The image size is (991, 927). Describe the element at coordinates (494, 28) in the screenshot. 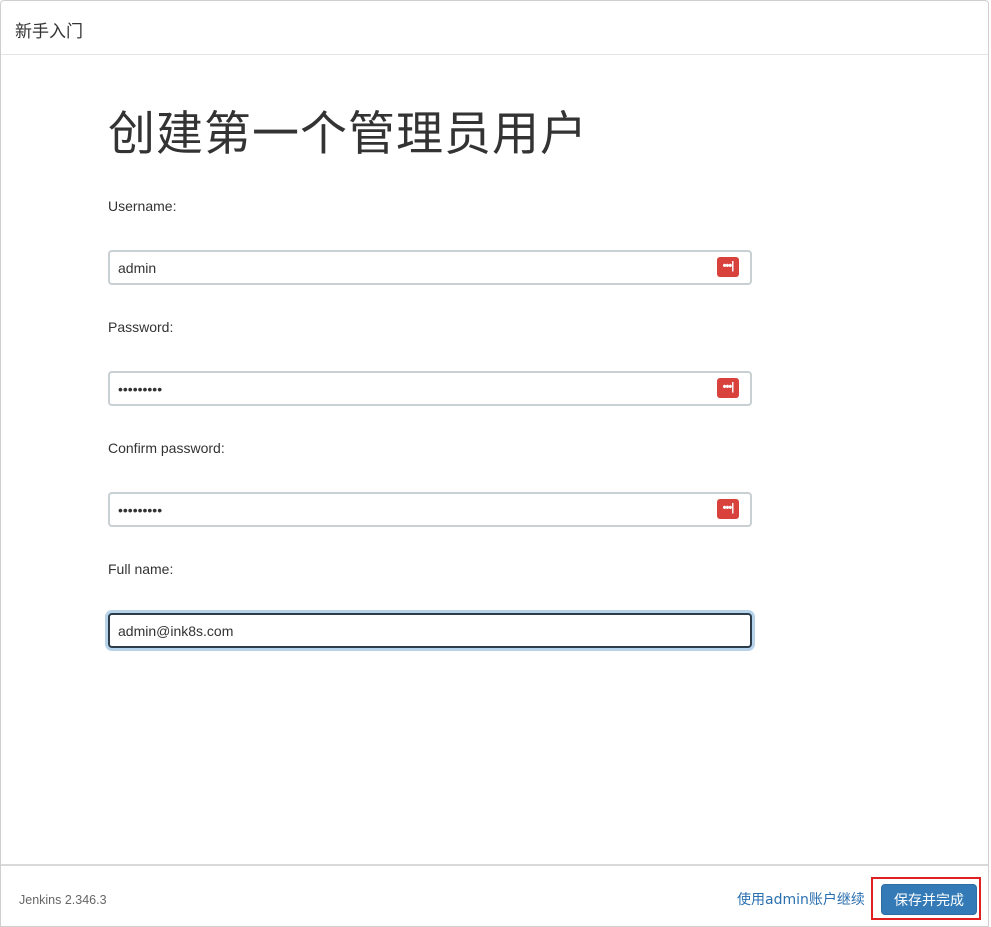

I see `wizard-header: 新手入门` at that location.